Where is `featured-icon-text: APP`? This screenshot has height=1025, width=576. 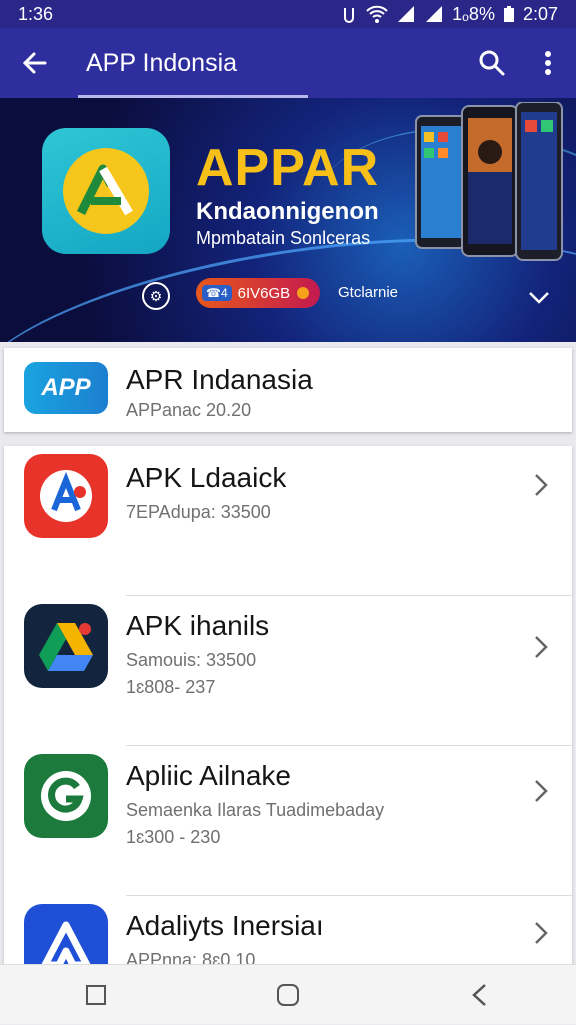 featured-icon-text: APP is located at coordinates (66, 387).